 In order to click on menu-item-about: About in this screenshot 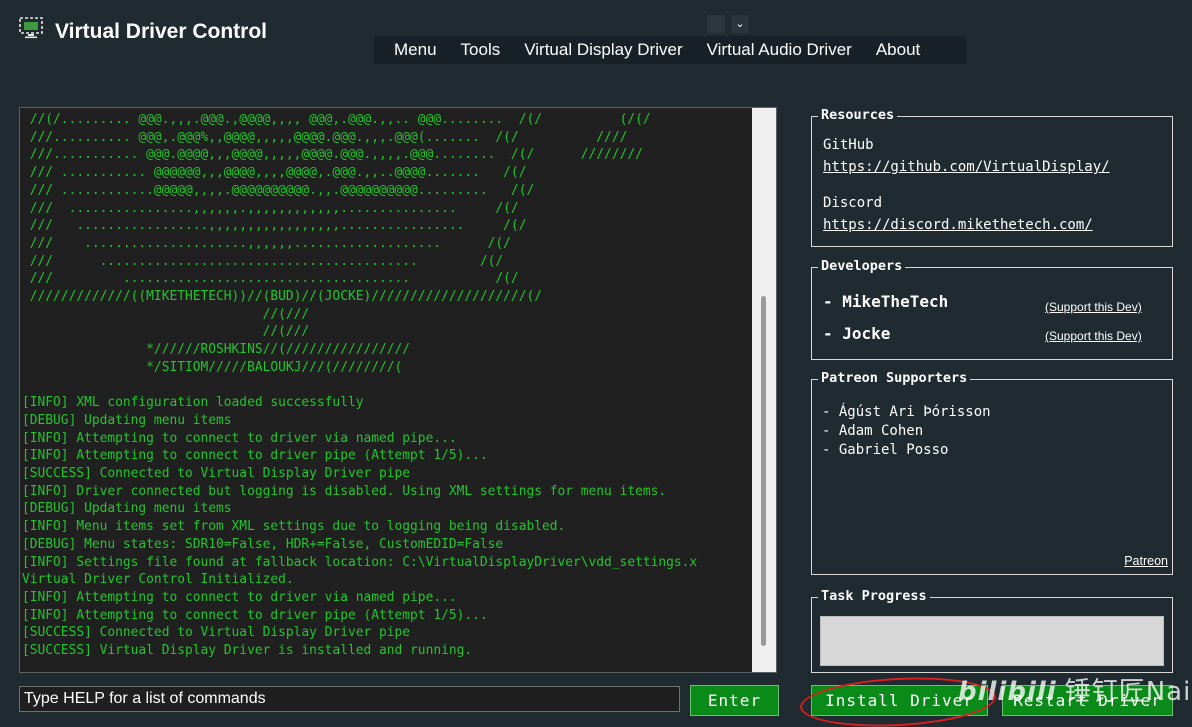, I will do `click(898, 50)`.